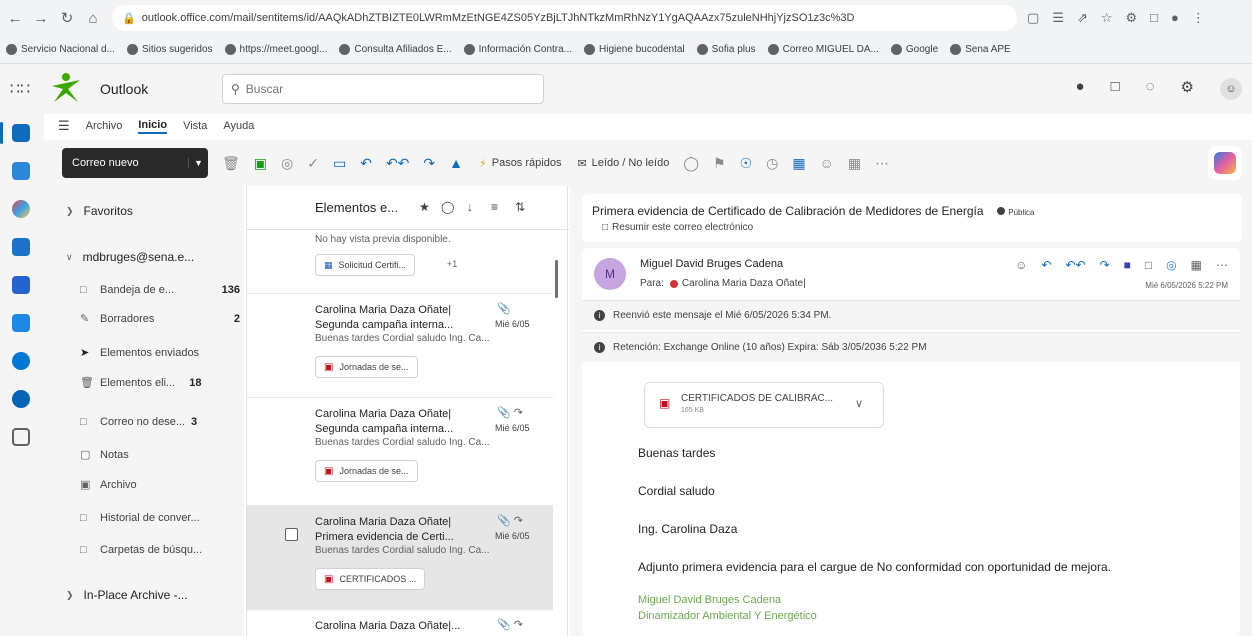 This screenshot has width=1252, height=636. I want to click on sort-icon: ⇅, so click(520, 207).